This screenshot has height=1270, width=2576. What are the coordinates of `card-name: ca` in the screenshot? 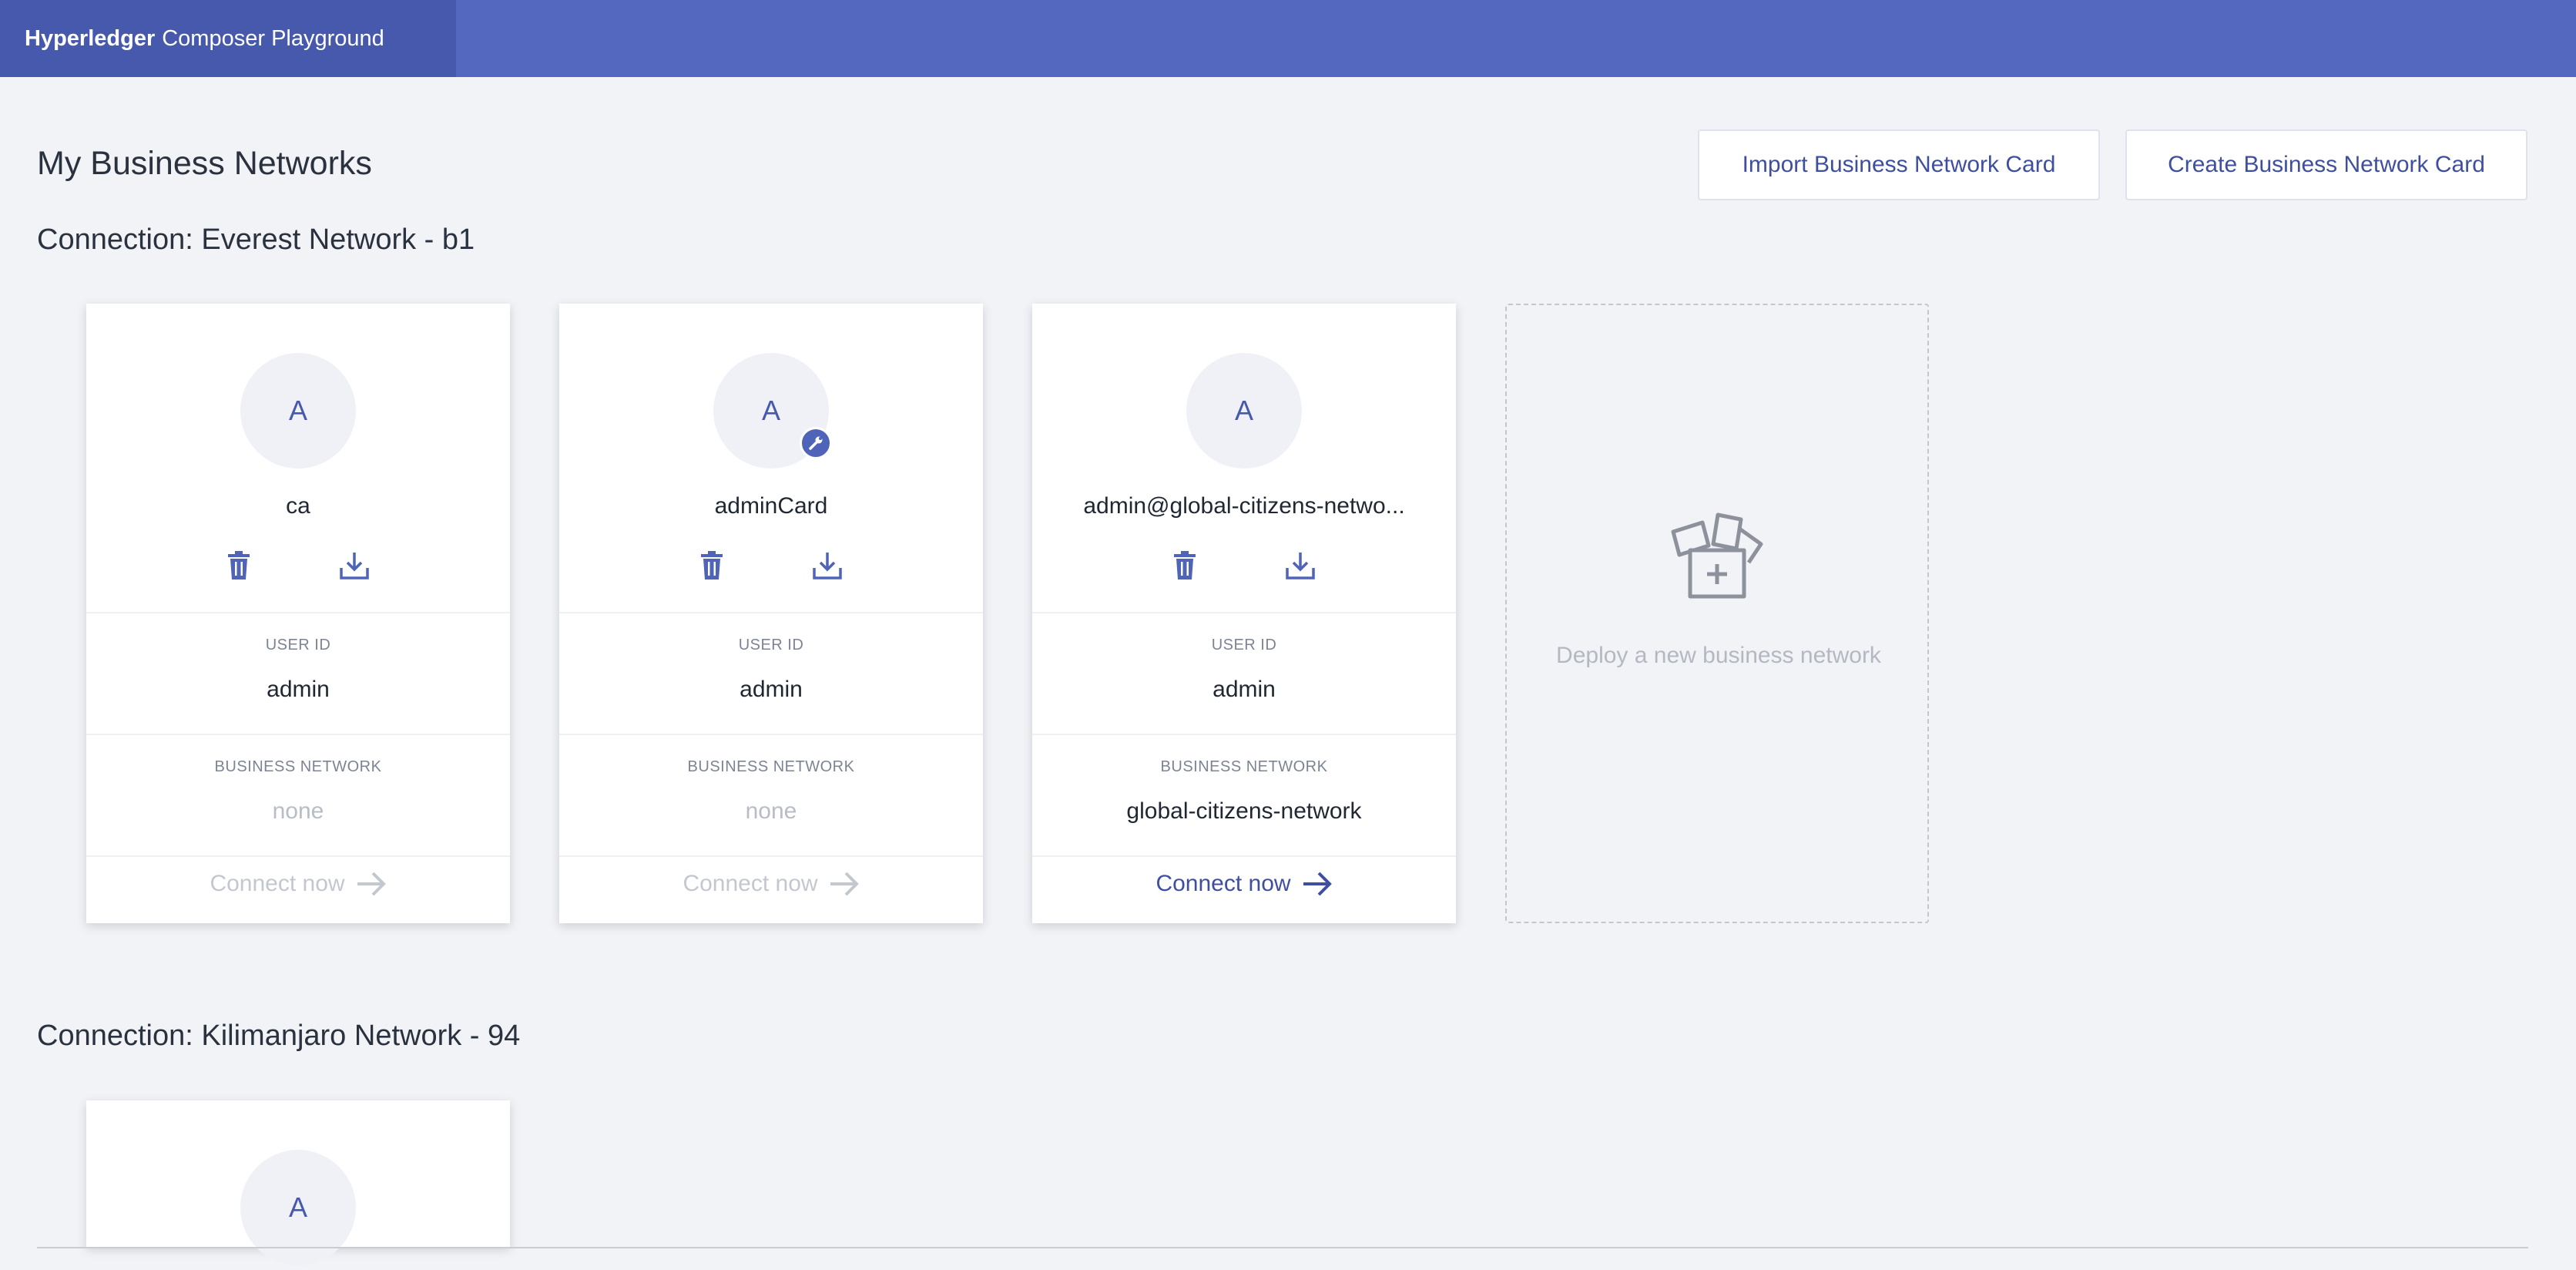 It's located at (298, 506).